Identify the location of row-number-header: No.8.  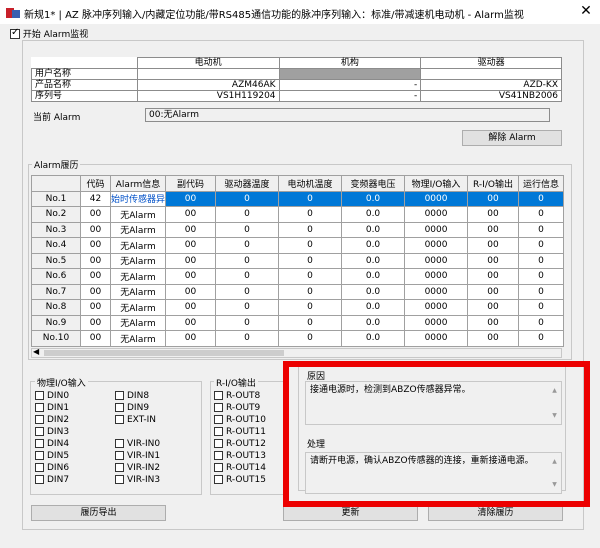
(56, 307).